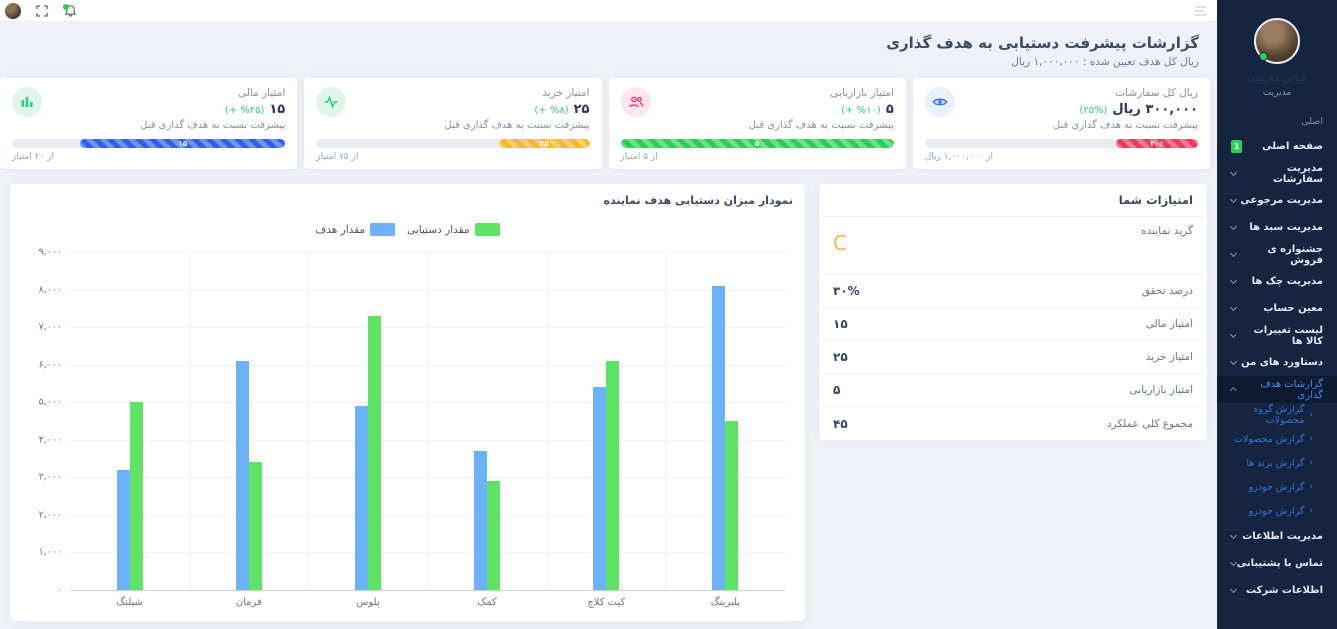 The image size is (1337, 629). I want to click on y-axis-tick-label: ۸,۰۰۰, so click(50, 290).